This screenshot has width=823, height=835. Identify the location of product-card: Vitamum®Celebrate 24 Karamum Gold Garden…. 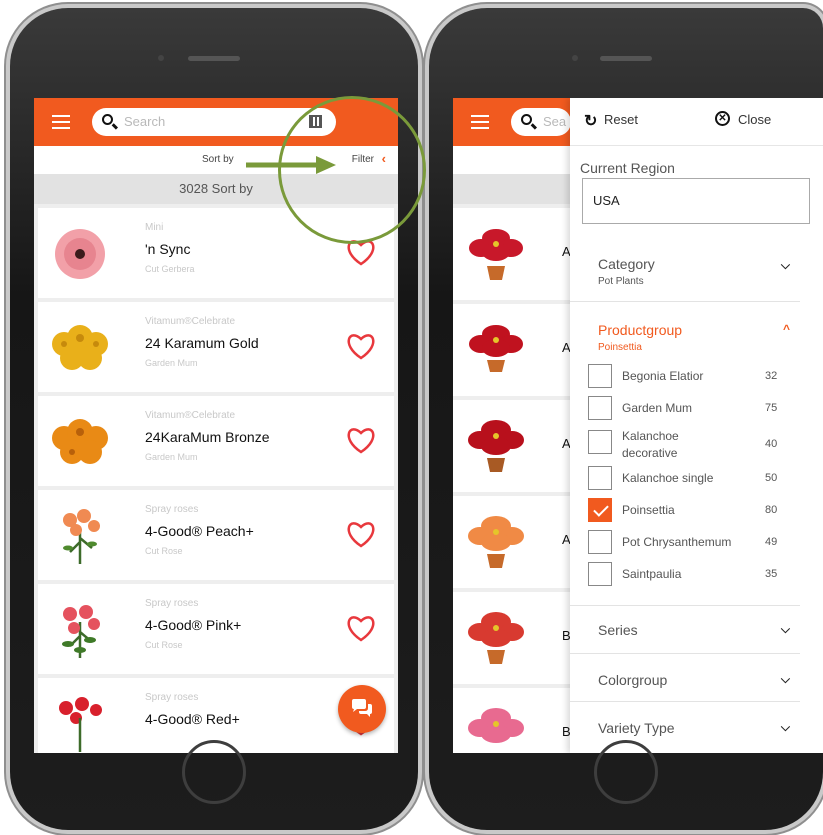
(216, 347).